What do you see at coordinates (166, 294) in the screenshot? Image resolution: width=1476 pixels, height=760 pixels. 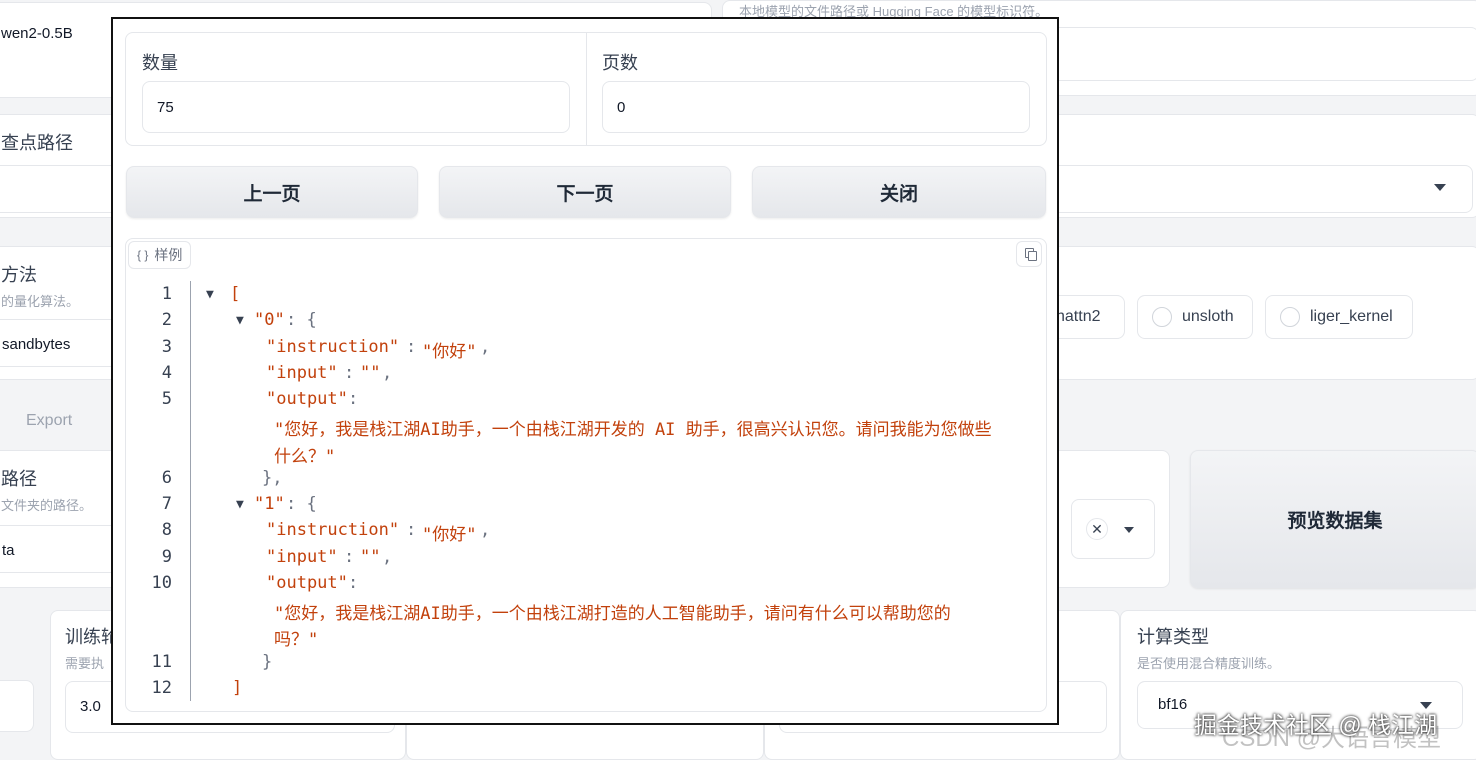 I see `line-number: 1` at bounding box center [166, 294].